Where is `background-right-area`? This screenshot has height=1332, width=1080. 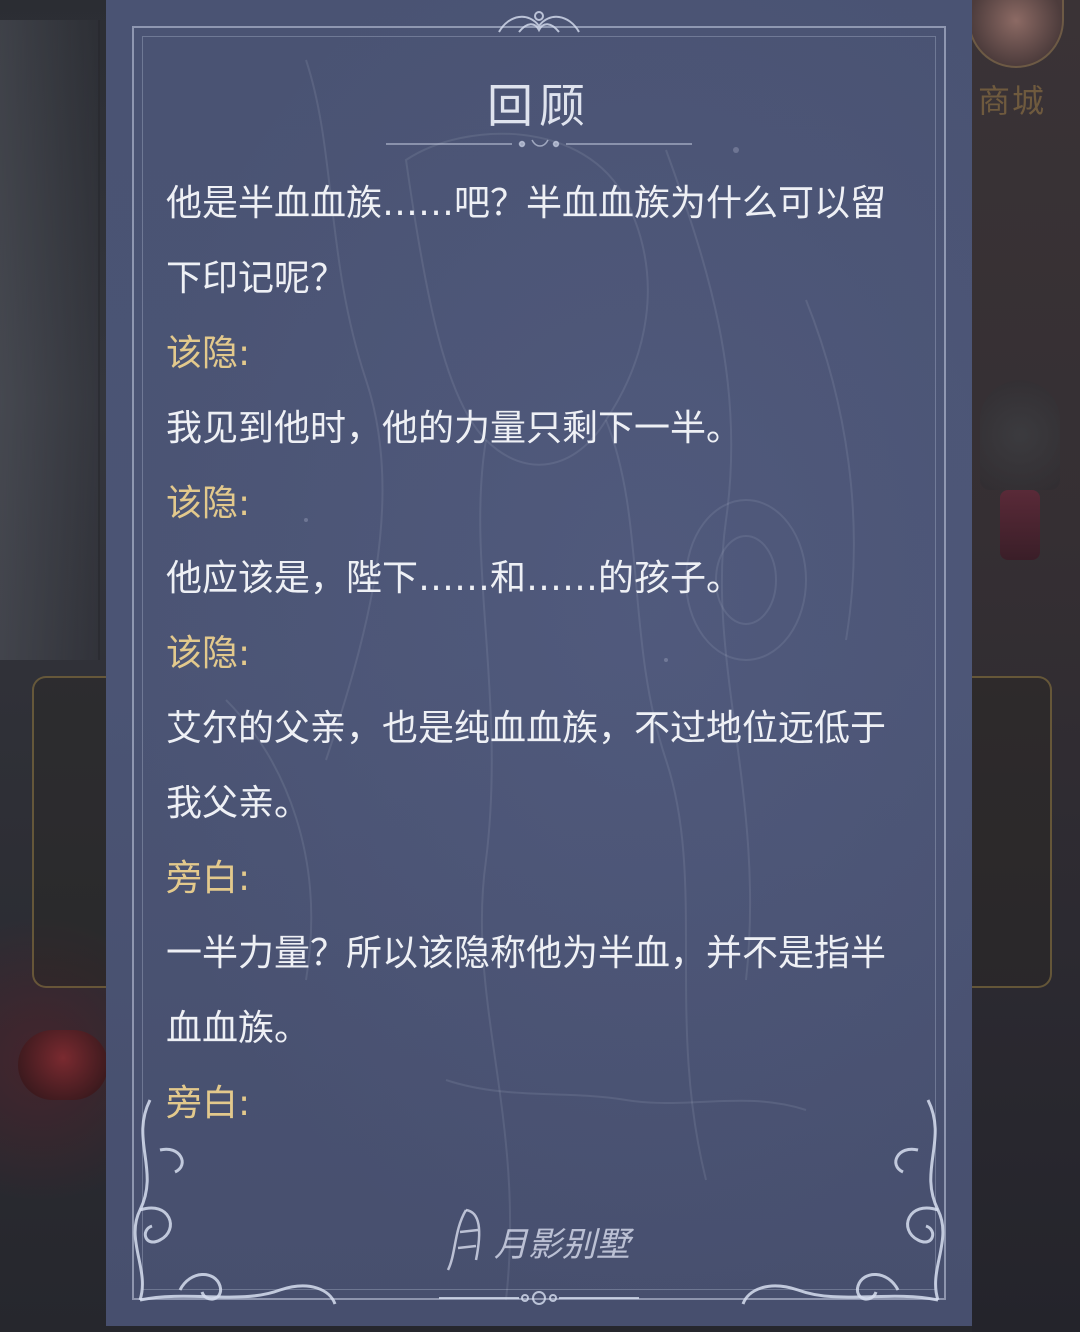
background-right-area is located at coordinates (1026, 666).